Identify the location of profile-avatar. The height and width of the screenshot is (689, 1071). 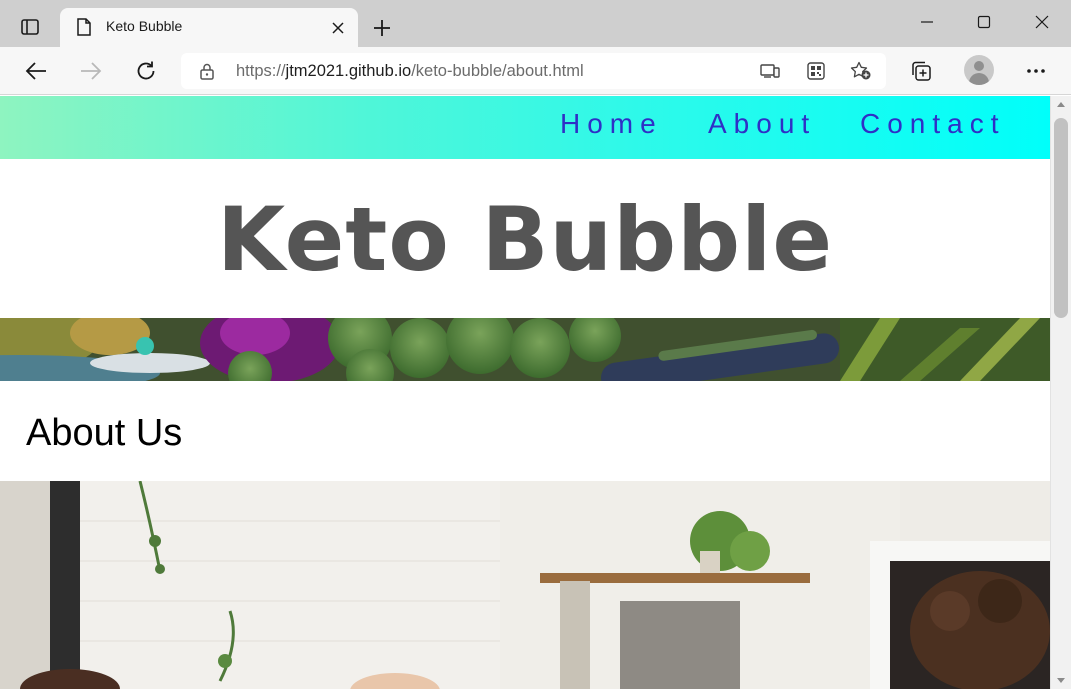
(979, 70).